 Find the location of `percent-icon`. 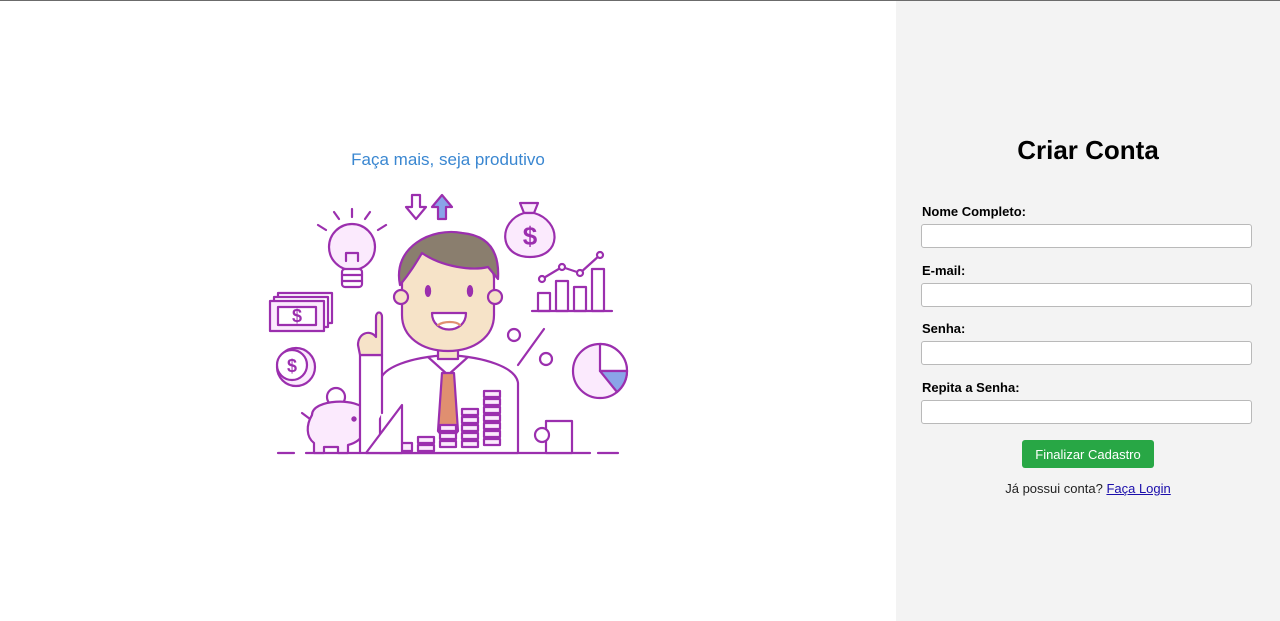

percent-icon is located at coordinates (530, 347).